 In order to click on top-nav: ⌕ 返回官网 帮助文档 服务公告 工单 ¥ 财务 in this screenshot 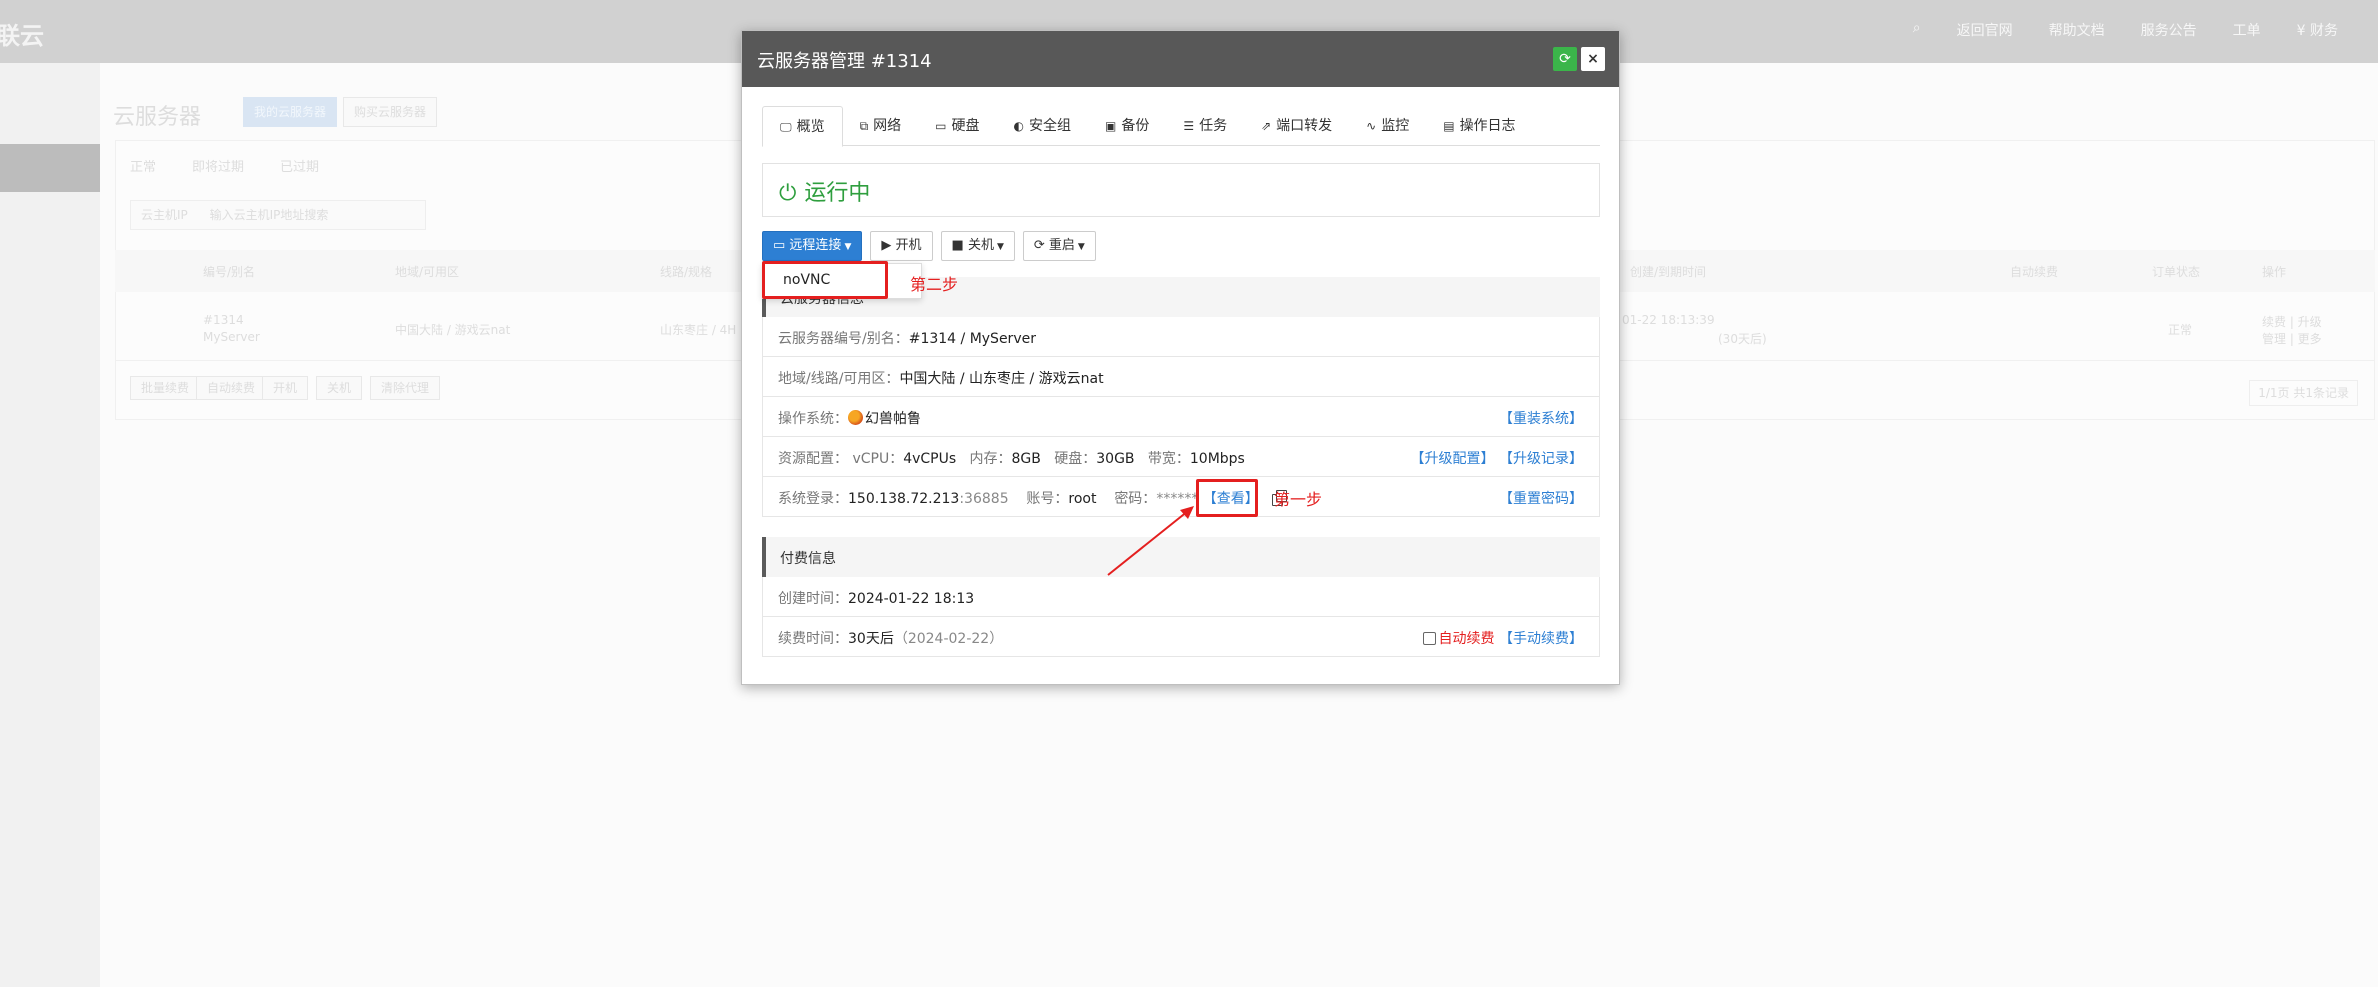, I will do `click(2125, 30)`.